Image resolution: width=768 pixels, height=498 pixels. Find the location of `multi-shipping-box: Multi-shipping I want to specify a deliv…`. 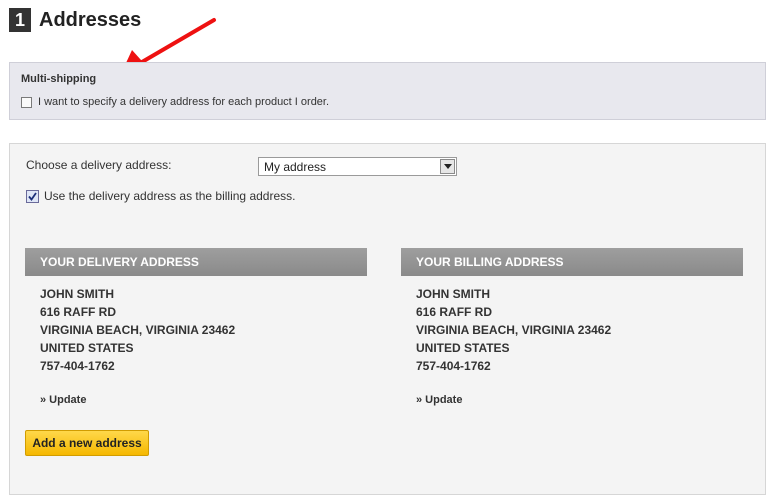

multi-shipping-box: Multi-shipping I want to specify a deliv… is located at coordinates (387, 91).